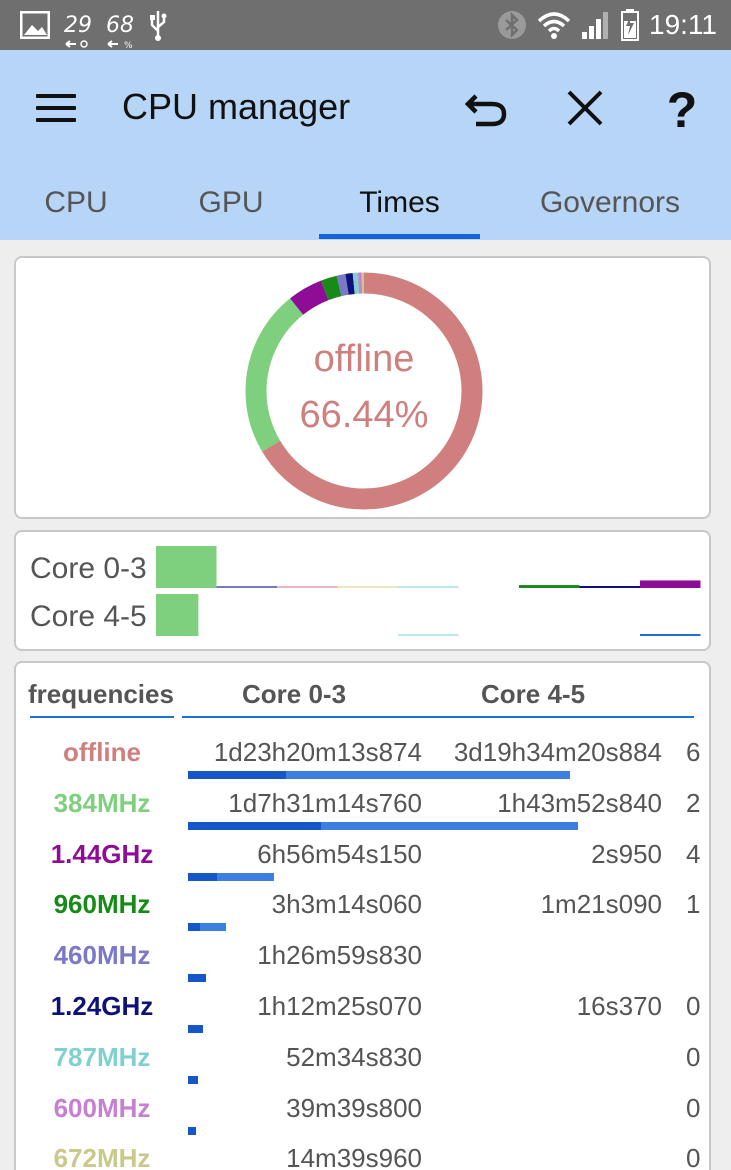 This screenshot has height=1170, width=731. Describe the element at coordinates (317, 752) in the screenshot. I see `row-core0-time: 1d23h20m13s874` at that location.